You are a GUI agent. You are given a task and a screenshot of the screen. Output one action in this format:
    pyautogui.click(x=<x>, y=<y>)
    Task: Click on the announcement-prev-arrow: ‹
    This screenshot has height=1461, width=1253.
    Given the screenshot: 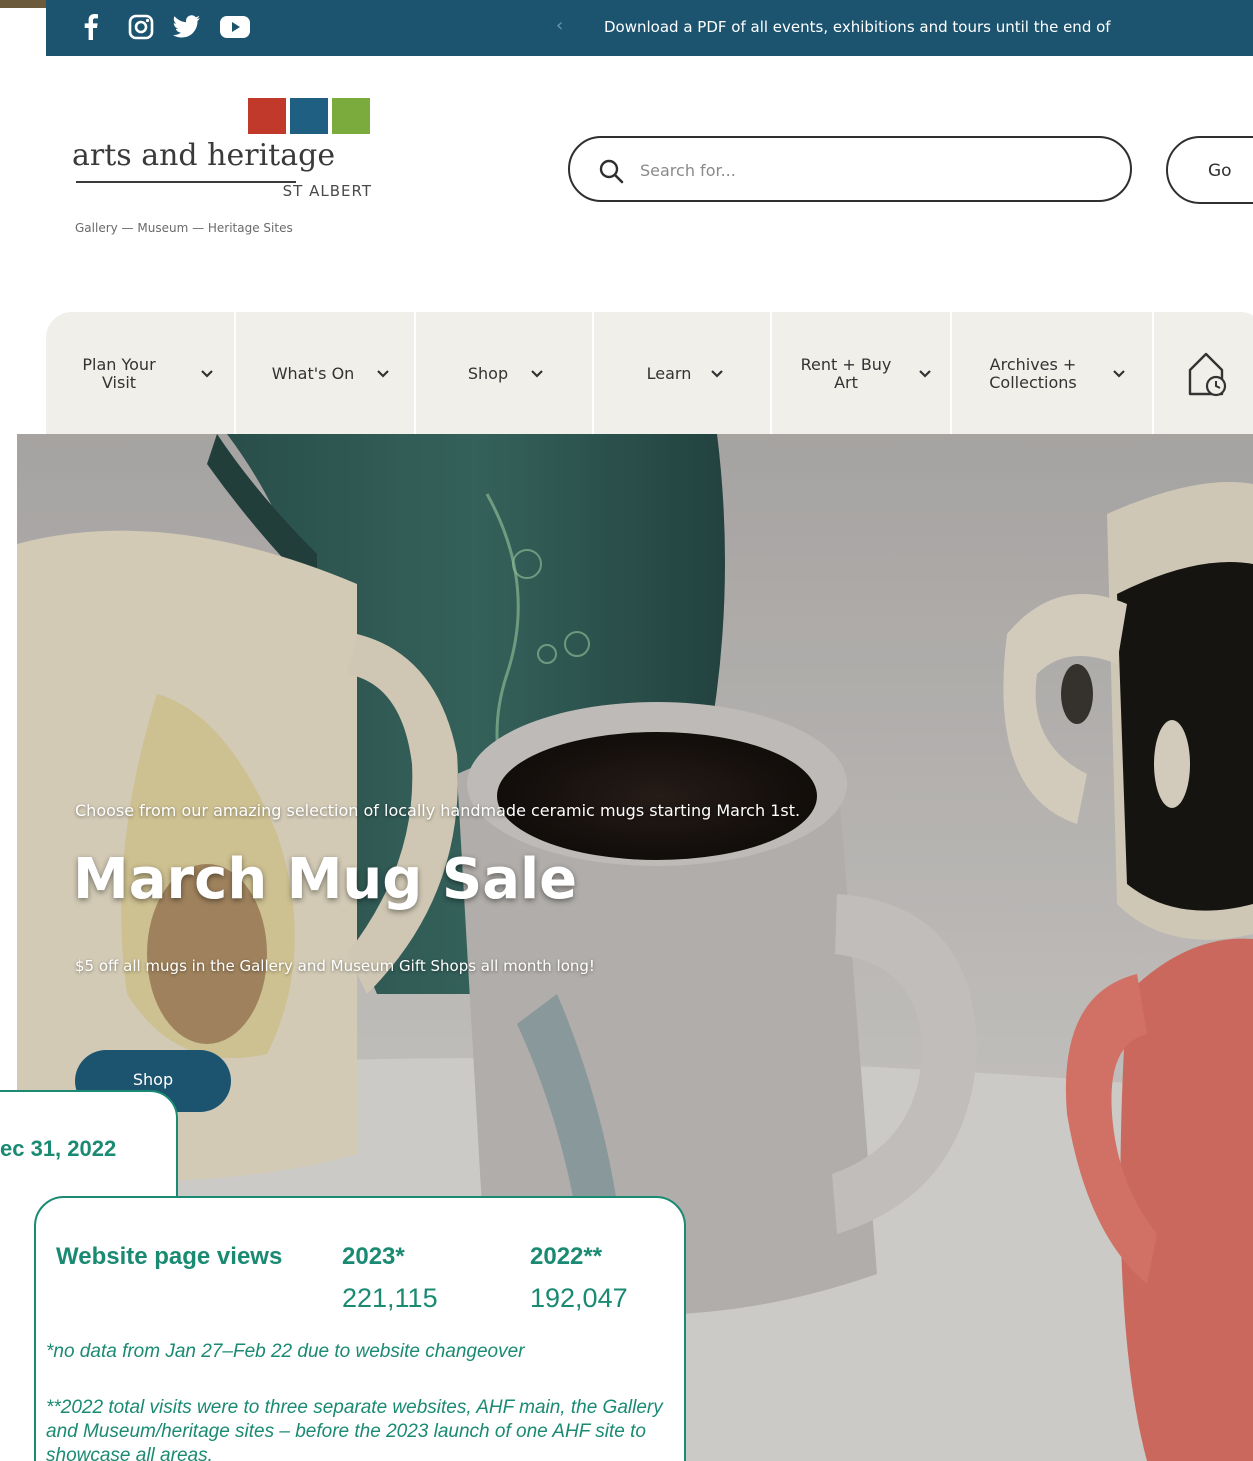 What is the action you would take?
    pyautogui.click(x=559, y=26)
    